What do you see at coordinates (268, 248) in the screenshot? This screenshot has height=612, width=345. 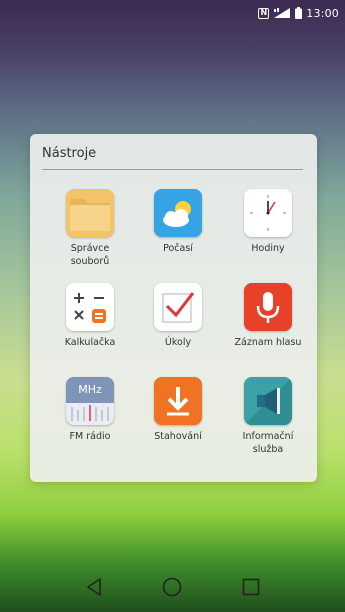 I see `app-label: Hodiny` at bounding box center [268, 248].